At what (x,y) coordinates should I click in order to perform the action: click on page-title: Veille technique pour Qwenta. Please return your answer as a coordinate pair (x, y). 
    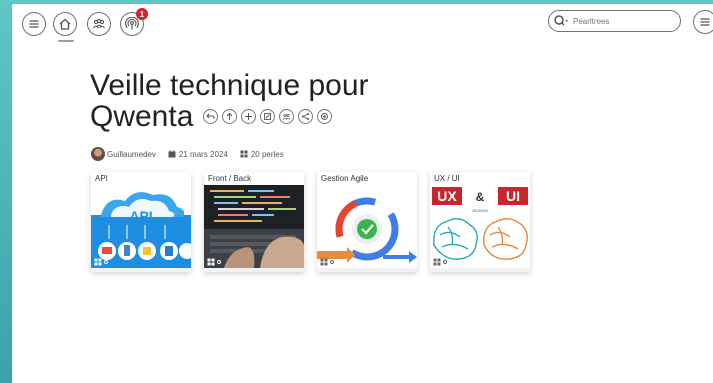
    Looking at the image, I should click on (280, 101).